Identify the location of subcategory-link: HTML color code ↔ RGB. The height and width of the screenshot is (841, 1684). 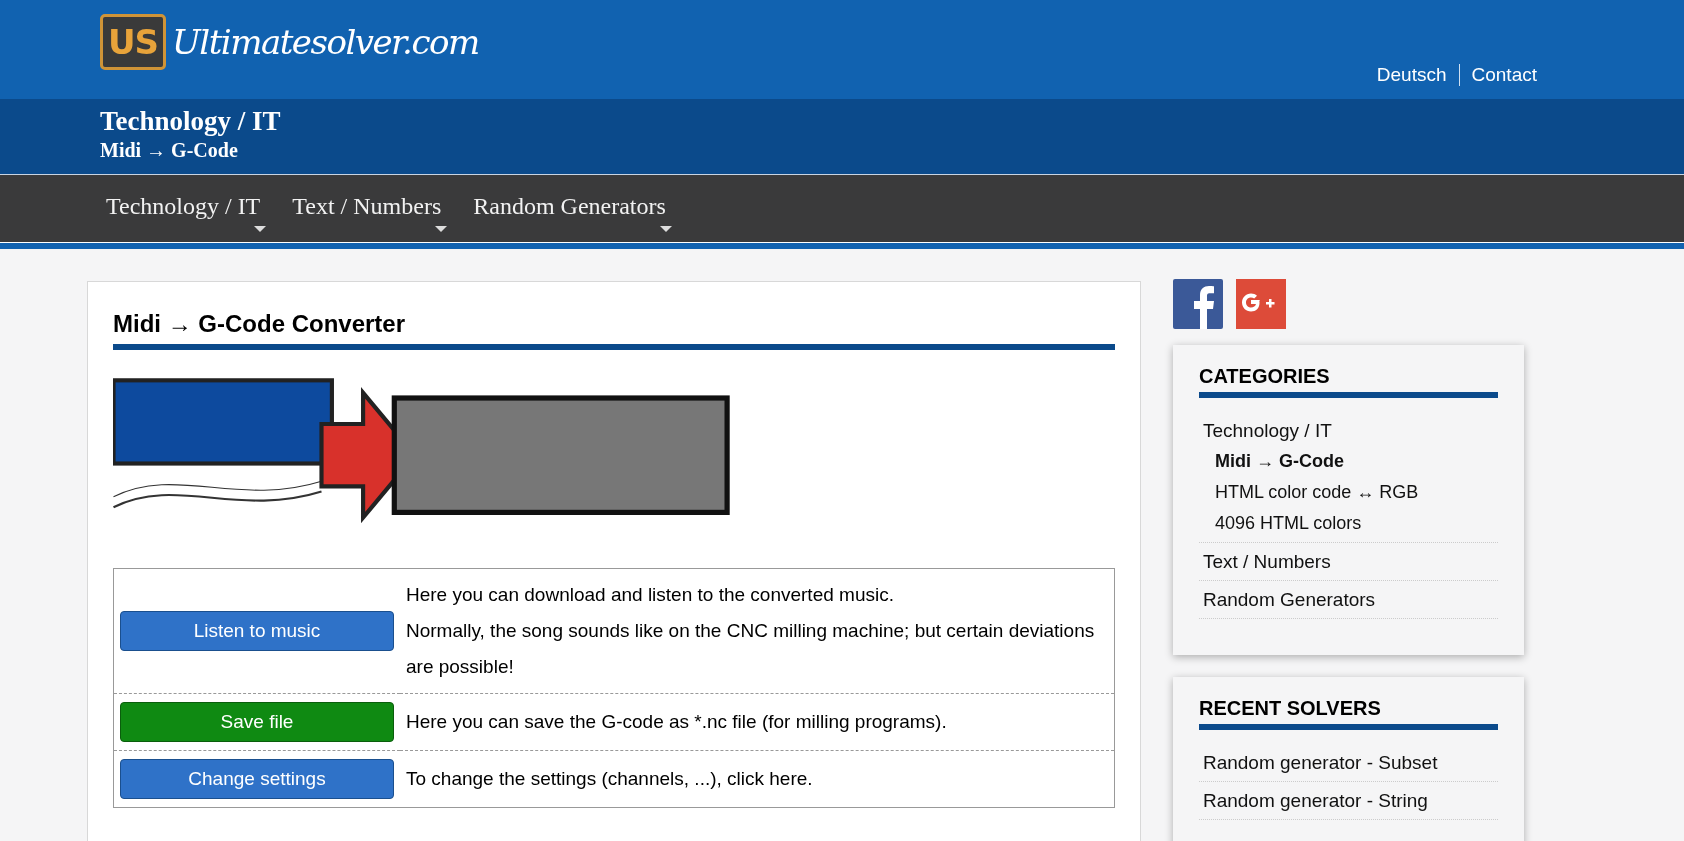
(1354, 492).